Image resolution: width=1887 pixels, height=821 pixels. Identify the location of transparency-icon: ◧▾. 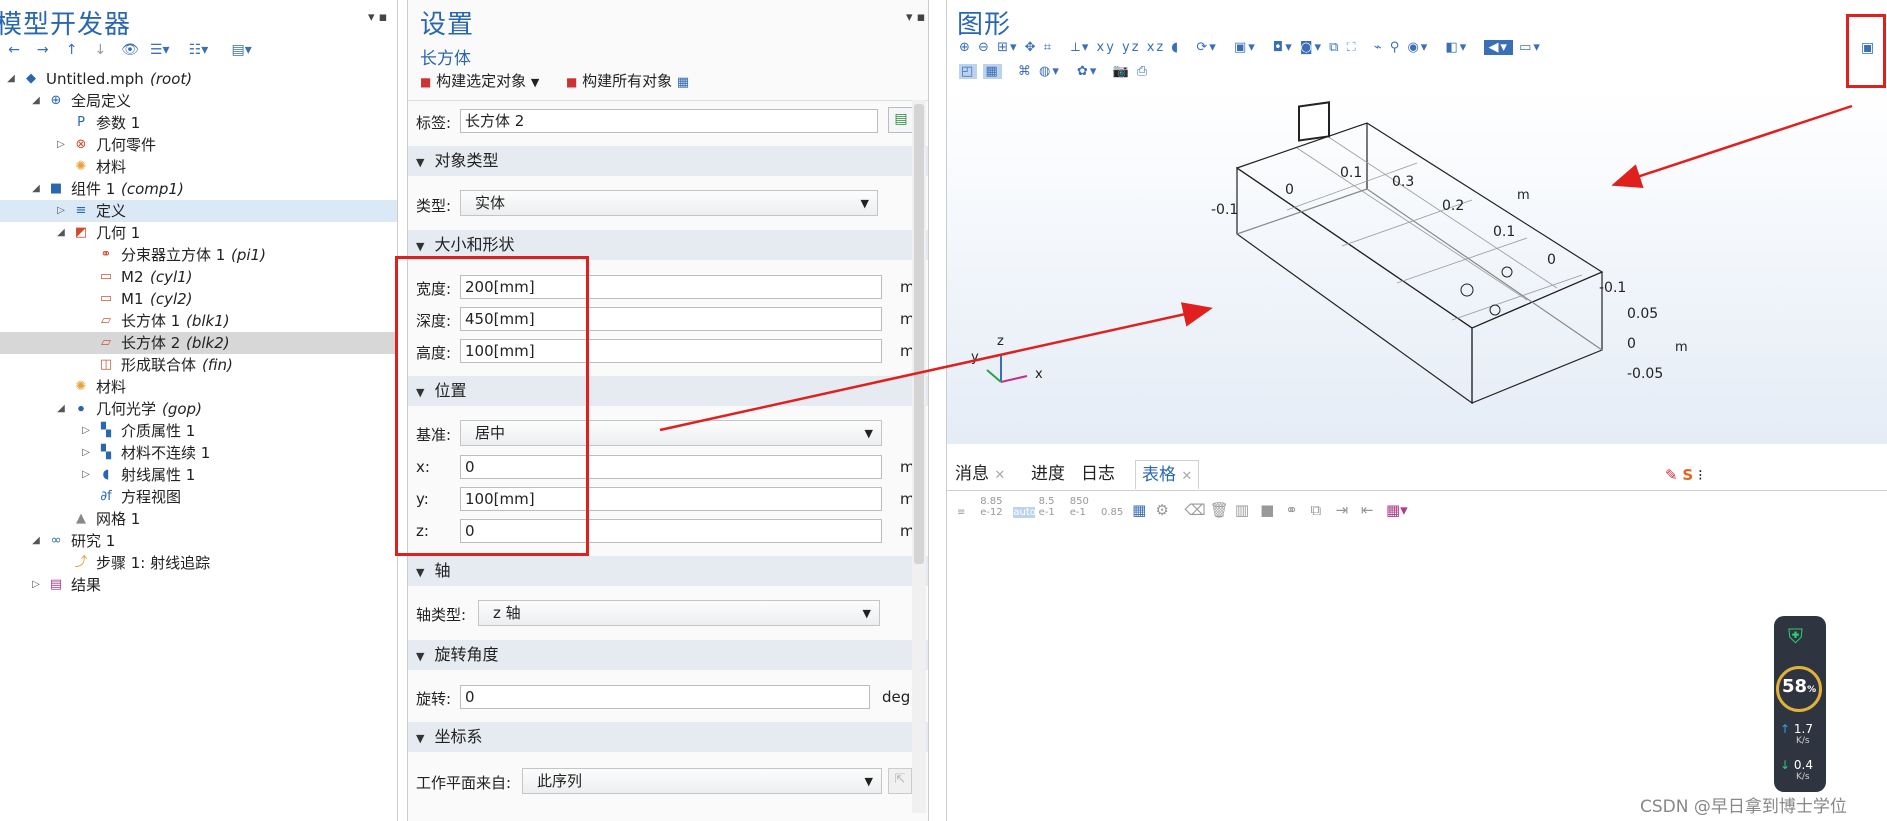
(1456, 47).